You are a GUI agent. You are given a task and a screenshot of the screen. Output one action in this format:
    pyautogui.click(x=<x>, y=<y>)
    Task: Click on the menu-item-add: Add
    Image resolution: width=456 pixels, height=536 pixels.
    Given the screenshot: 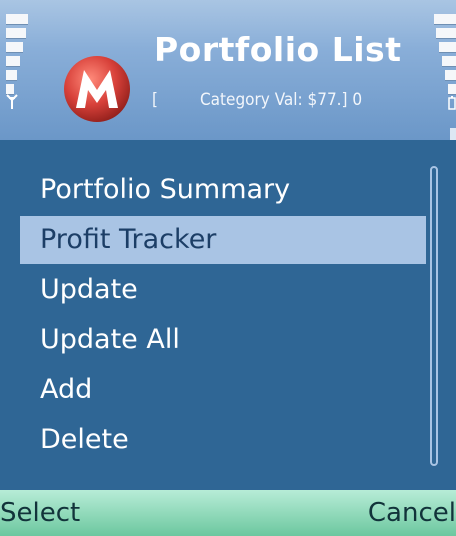 What is the action you would take?
    pyautogui.click(x=223, y=390)
    